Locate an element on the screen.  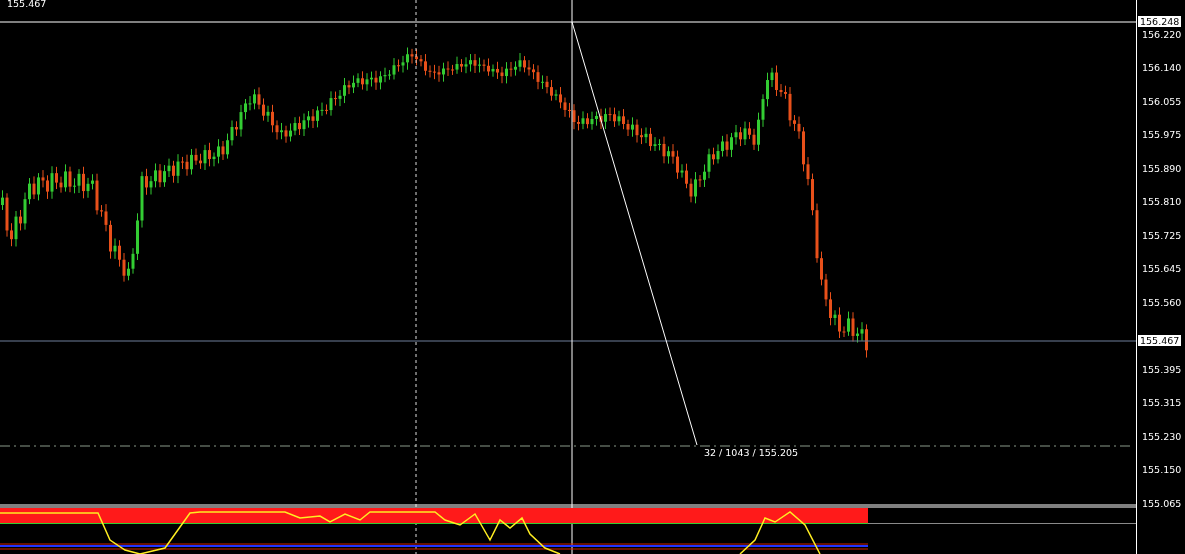
current-price-tag: 155.467 is located at coordinates (1160, 340).